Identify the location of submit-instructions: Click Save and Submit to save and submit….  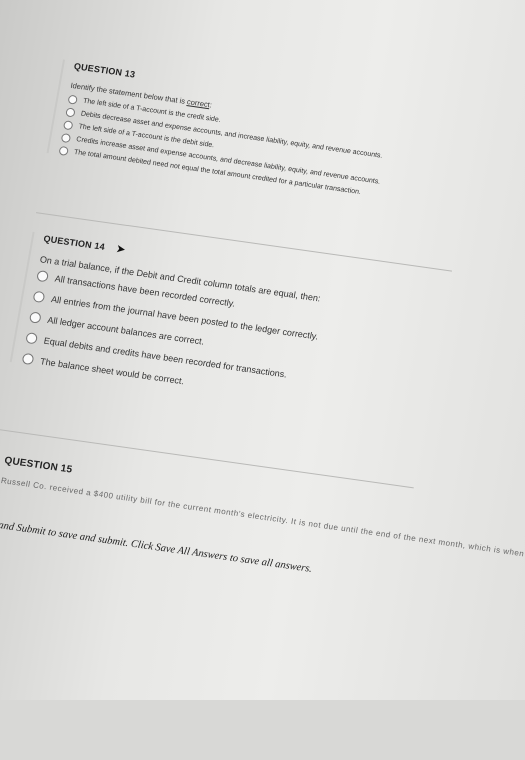
(156, 544).